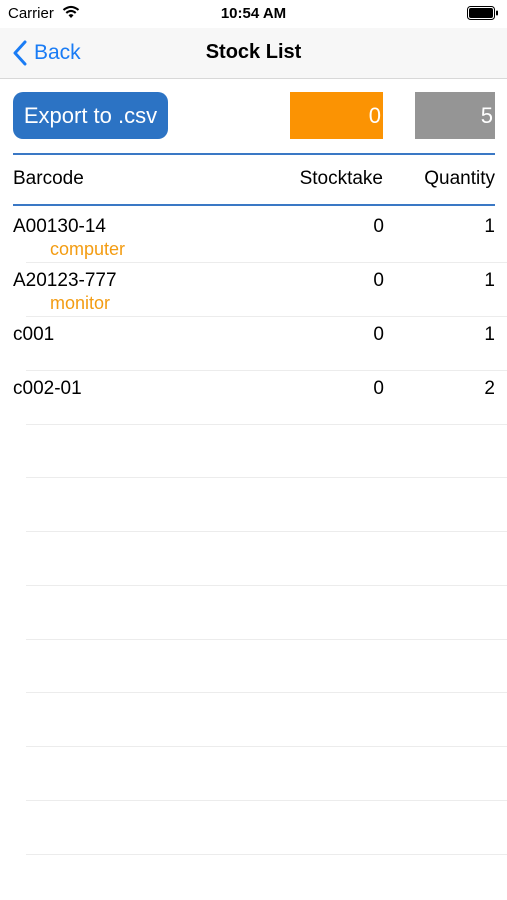 This screenshot has width=507, height=900. I want to click on table-row: c002-01 0 2, so click(254, 397).